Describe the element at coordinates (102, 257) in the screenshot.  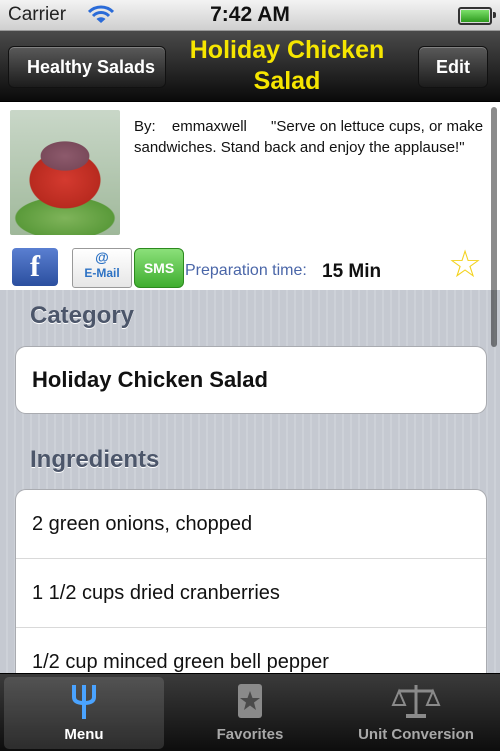
I see `email-at-icon: @` at that location.